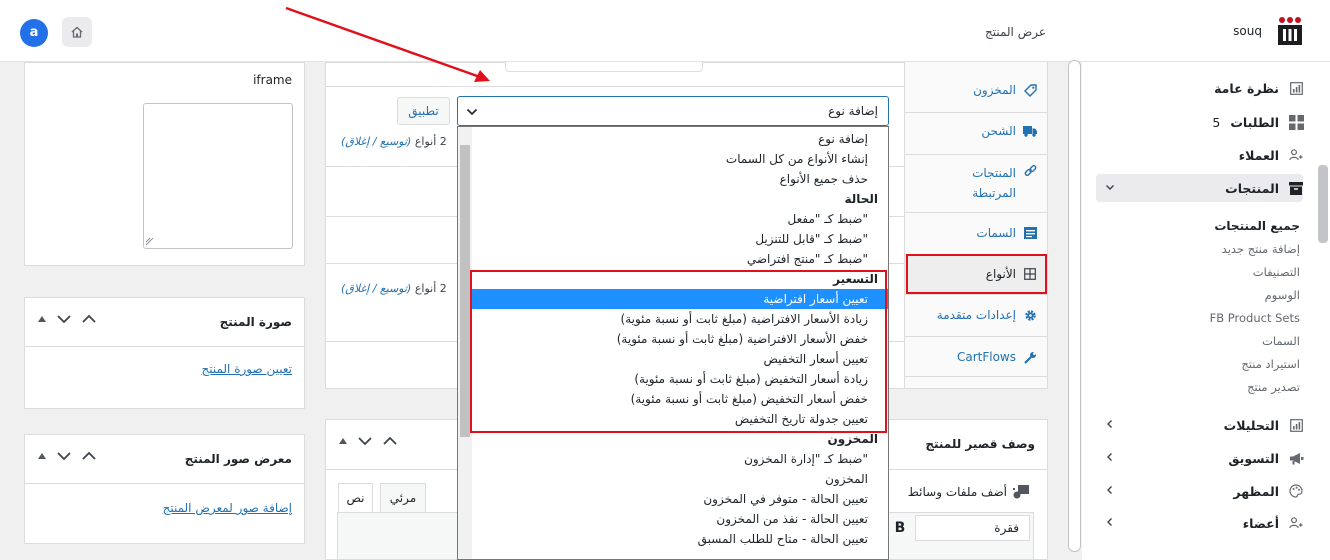 This screenshot has height=560, width=1330. What do you see at coordinates (615, 86) in the screenshot?
I see `divider` at bounding box center [615, 86].